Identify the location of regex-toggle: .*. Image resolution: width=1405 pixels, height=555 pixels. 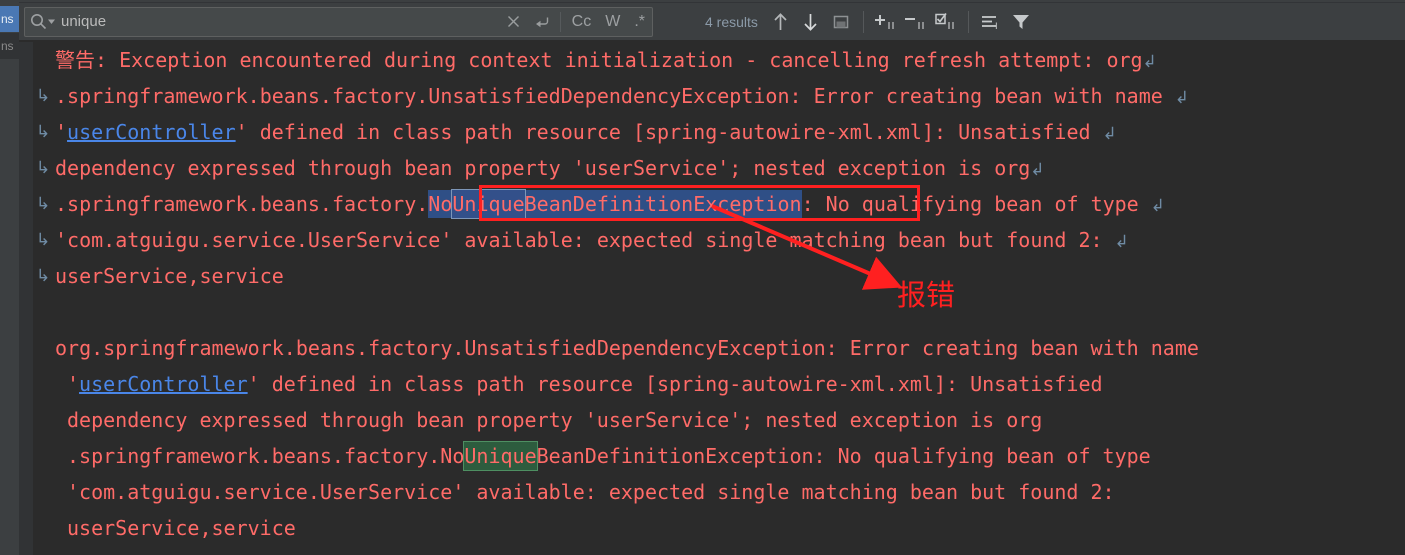
(639, 22).